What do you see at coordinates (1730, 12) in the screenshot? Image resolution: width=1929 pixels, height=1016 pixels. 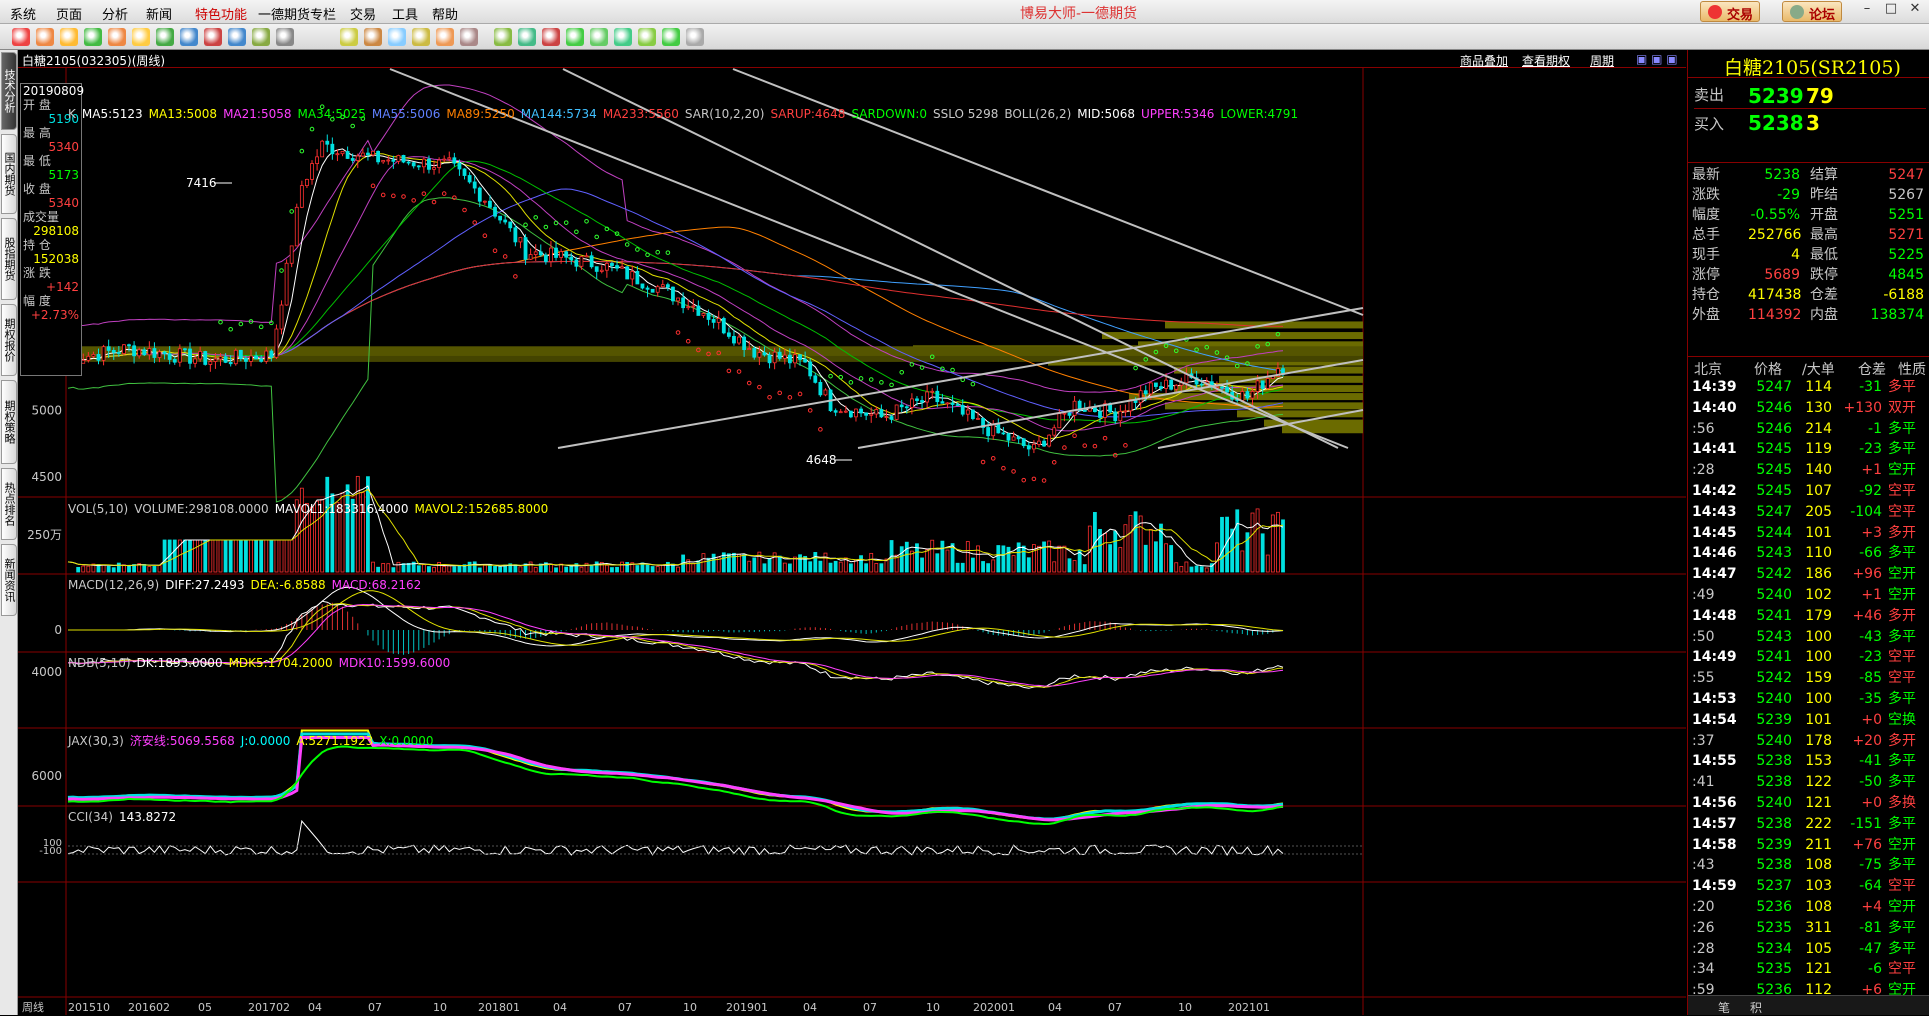 I see `trade-button: 交易` at bounding box center [1730, 12].